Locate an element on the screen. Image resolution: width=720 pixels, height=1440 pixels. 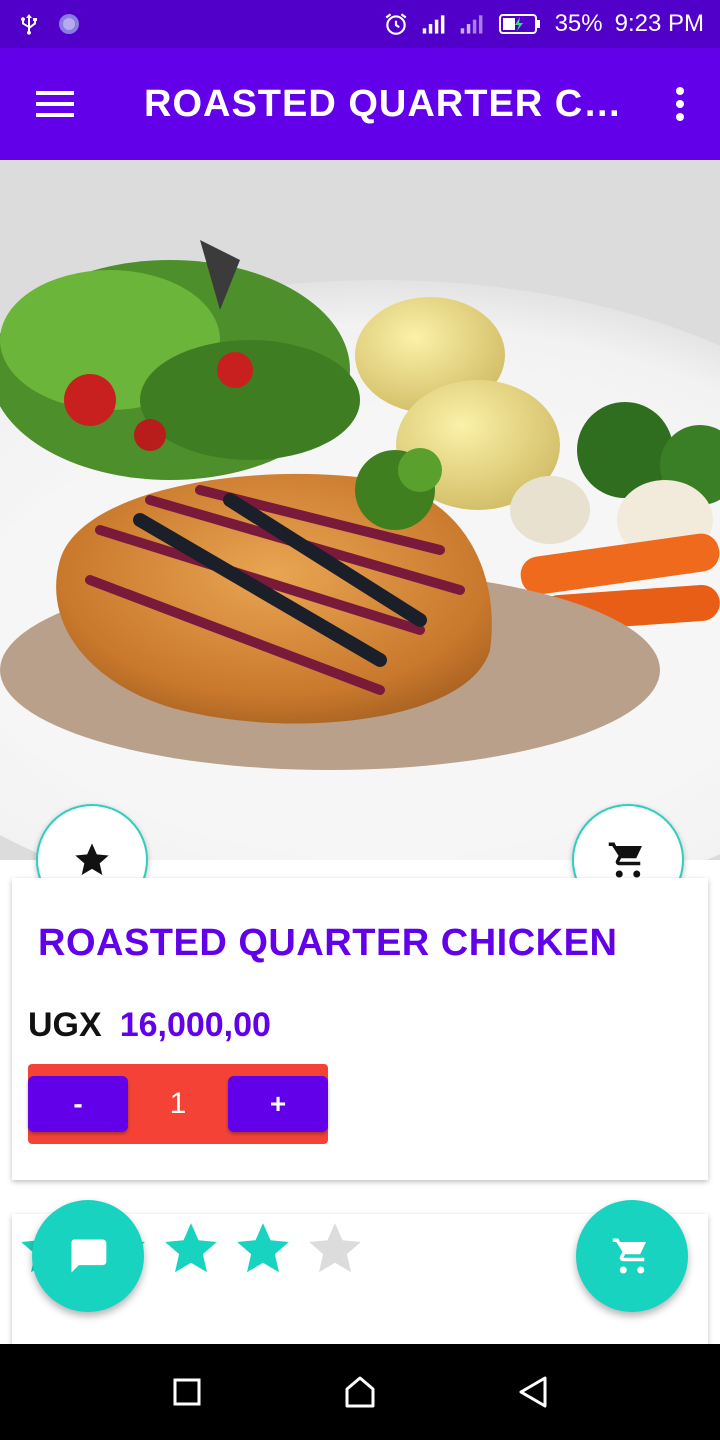
app-notification-icon is located at coordinates (69, 24).